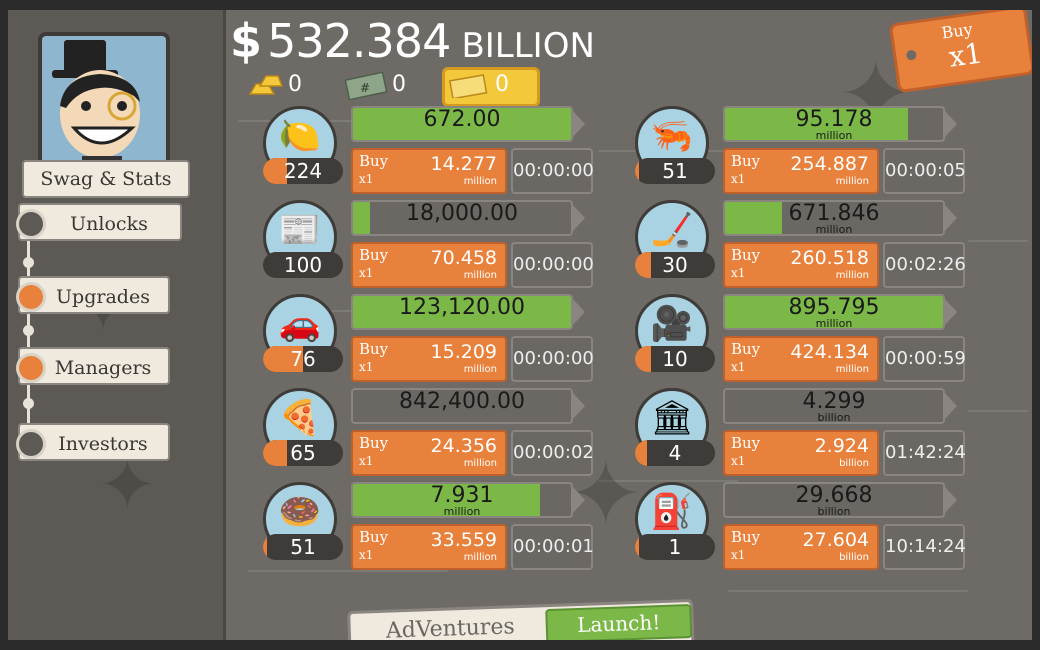 The width and height of the screenshot is (1040, 650). What do you see at coordinates (462, 401) in the screenshot?
I see `revenue-value: 842,400.00` at bounding box center [462, 401].